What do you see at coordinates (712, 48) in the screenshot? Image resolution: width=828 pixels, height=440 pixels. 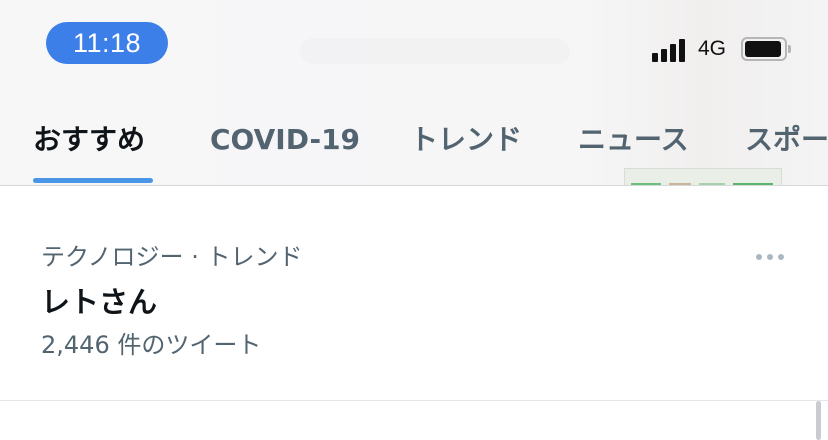 I see `network-type: 4G` at bounding box center [712, 48].